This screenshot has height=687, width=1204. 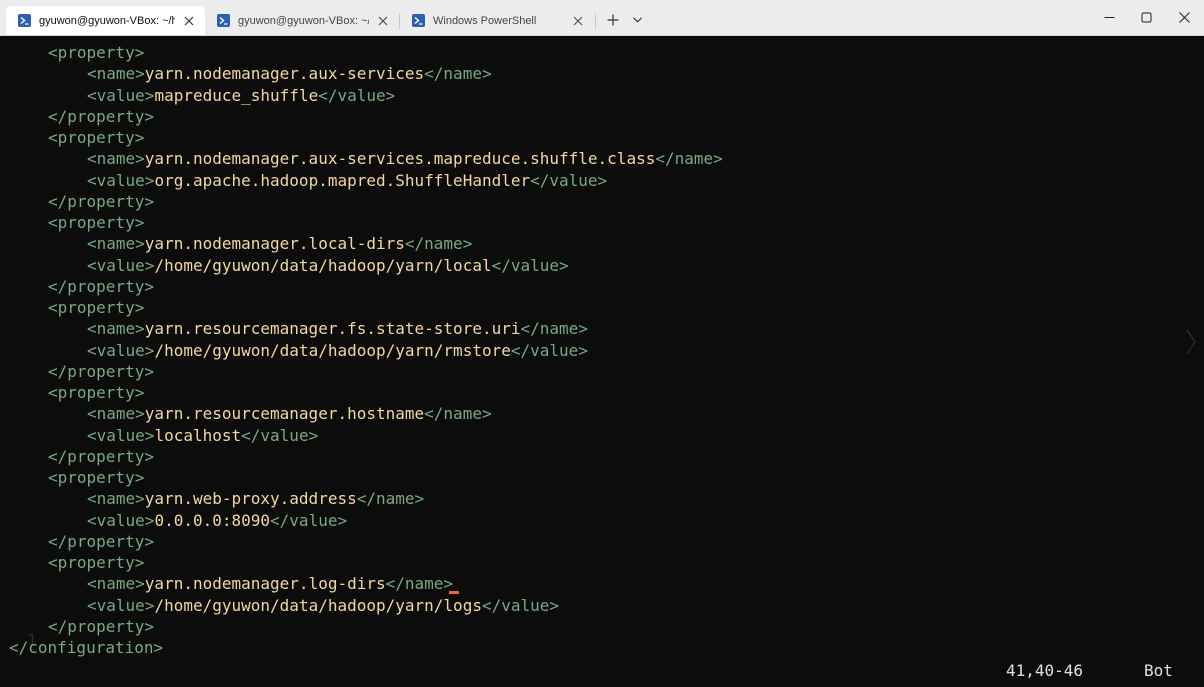 What do you see at coordinates (342, 180) in the screenshot?
I see `xml-value: org.apache.hadoop.mapred.ShuffleHandler` at bounding box center [342, 180].